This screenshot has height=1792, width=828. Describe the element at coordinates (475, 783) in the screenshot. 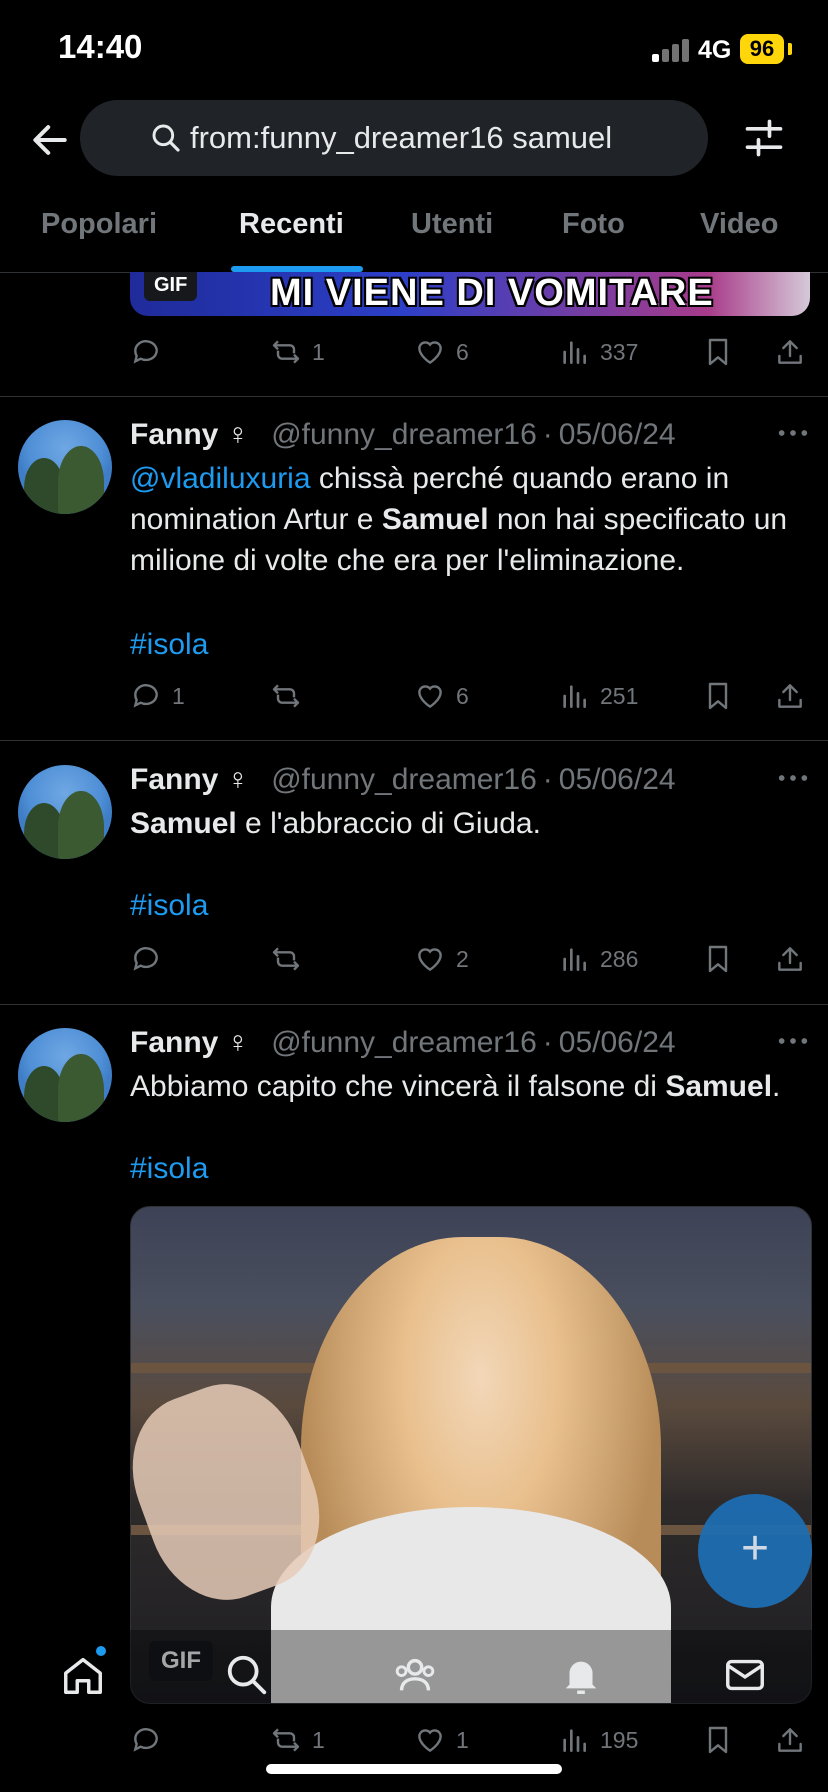

I see `tweet-header: Fanny ♀ @funny_dreamer16 · 05/06/24` at that location.